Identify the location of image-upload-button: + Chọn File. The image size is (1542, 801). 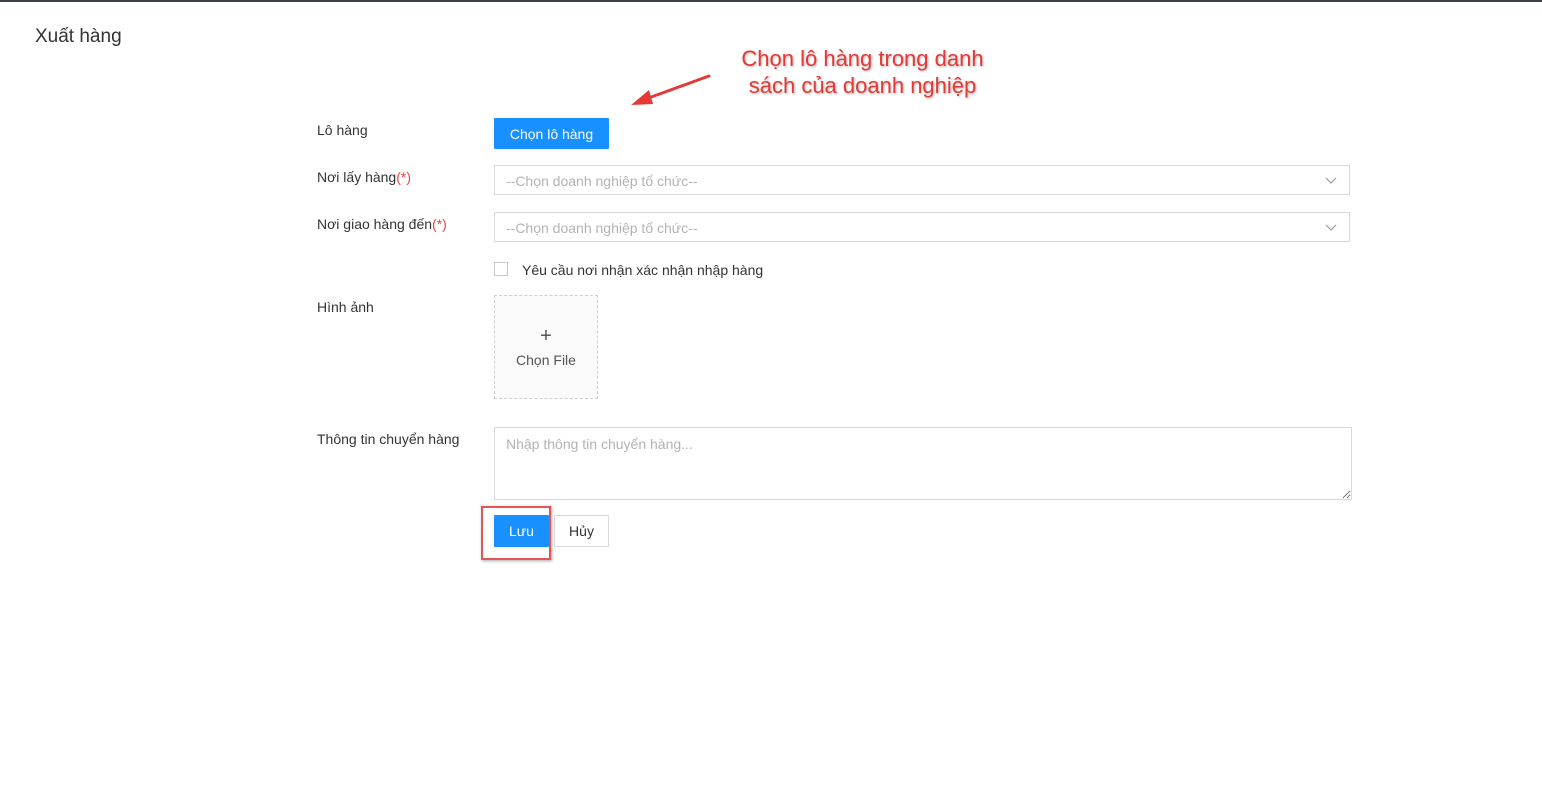
(546, 347).